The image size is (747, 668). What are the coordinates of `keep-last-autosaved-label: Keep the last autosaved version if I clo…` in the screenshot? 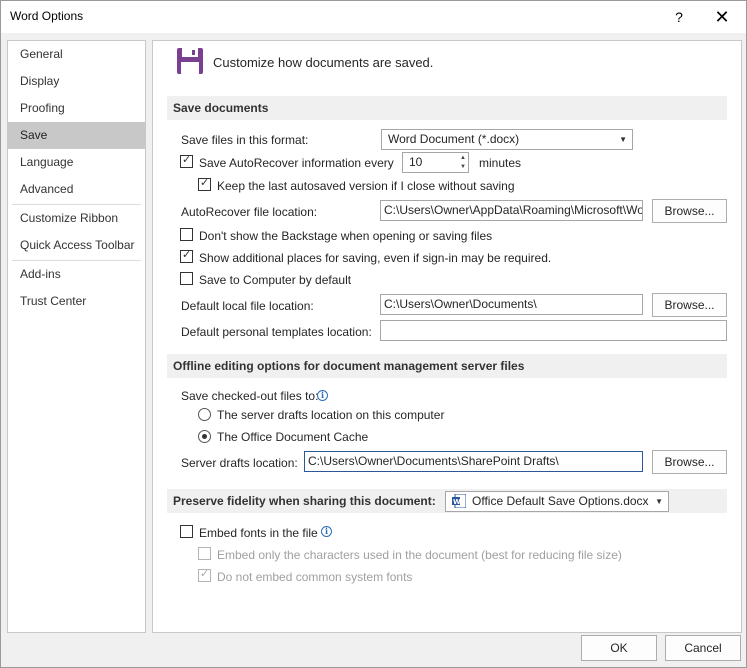 It's located at (366, 186).